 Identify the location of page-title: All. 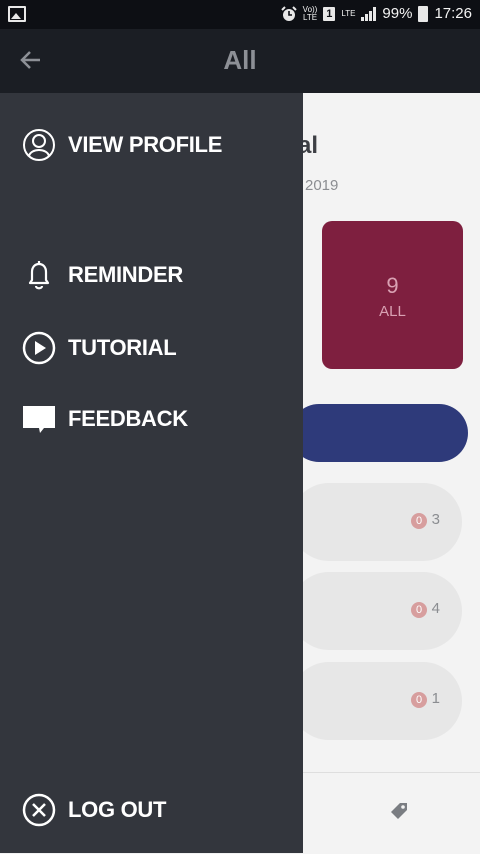
(240, 60).